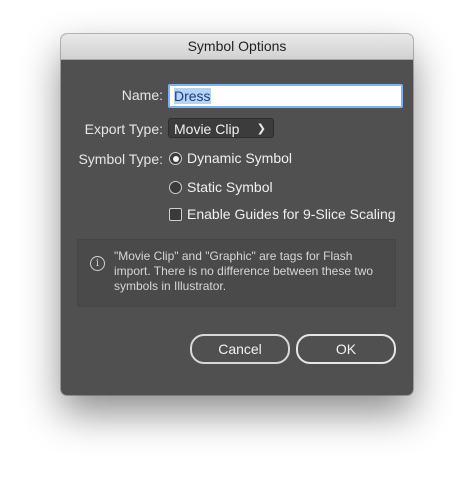  What do you see at coordinates (285, 96) in the screenshot?
I see `name-input: Dress` at bounding box center [285, 96].